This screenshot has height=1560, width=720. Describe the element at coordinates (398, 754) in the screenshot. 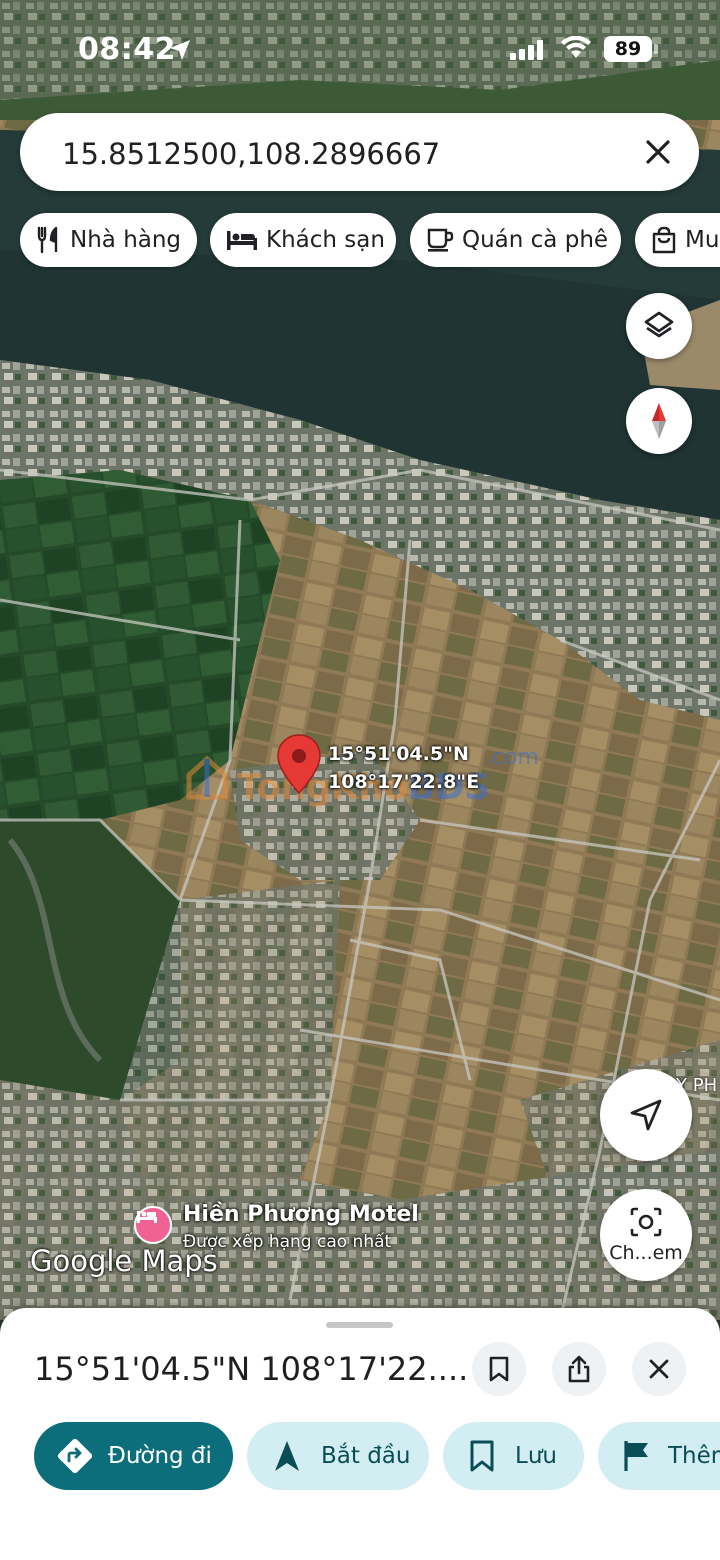

I see `pin-latitude: 15°51'04.5"N` at that location.